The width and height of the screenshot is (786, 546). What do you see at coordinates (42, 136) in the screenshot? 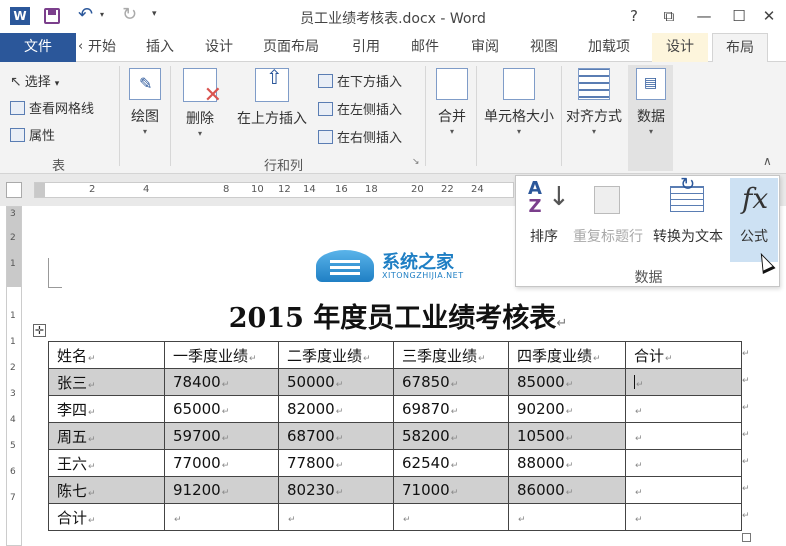
I see `properties-label: 属性` at bounding box center [42, 136].